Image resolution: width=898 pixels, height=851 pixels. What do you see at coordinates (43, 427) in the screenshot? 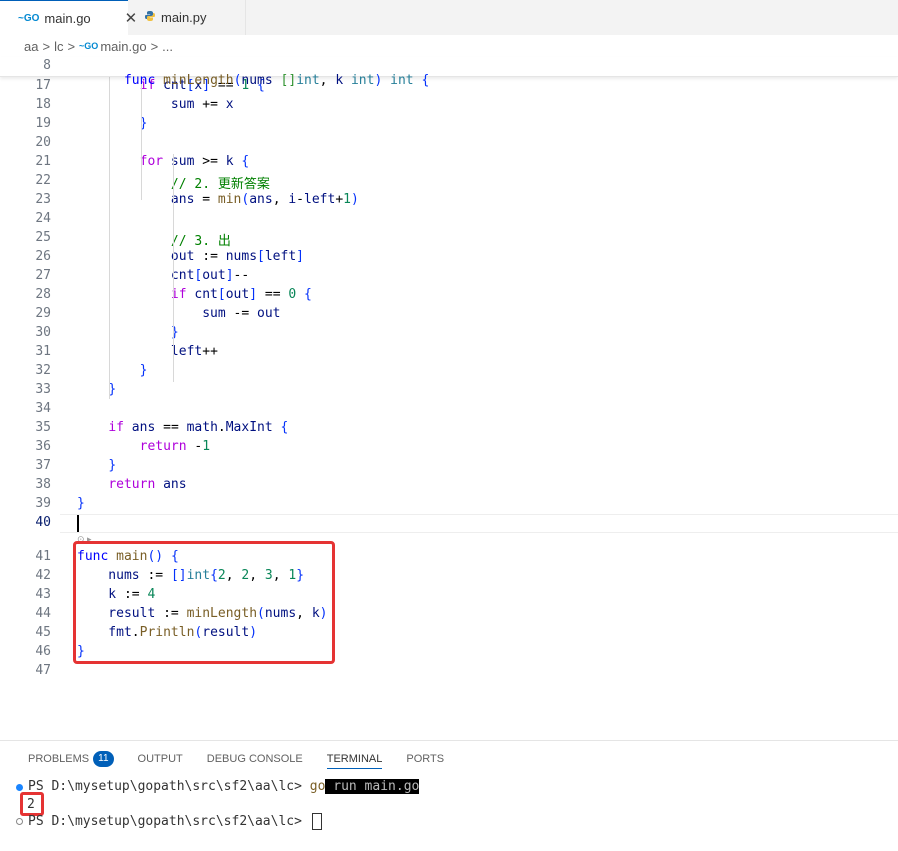
I see `line-number: 35` at bounding box center [43, 427].